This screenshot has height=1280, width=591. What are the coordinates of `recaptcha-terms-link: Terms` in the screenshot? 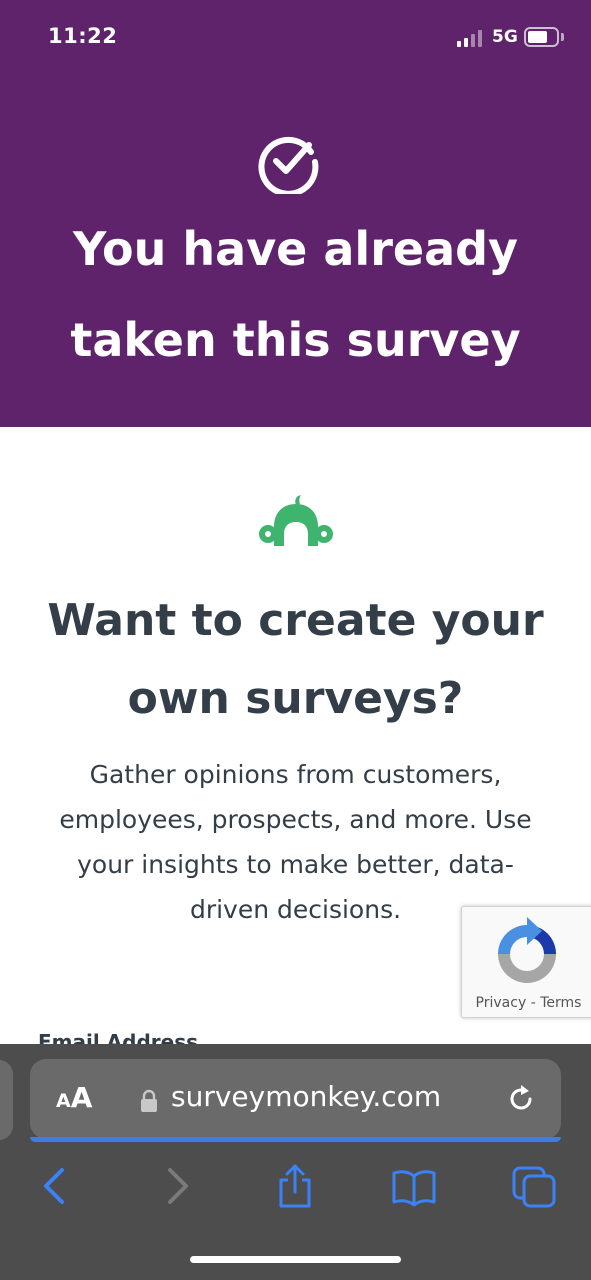 It's located at (560, 1003).